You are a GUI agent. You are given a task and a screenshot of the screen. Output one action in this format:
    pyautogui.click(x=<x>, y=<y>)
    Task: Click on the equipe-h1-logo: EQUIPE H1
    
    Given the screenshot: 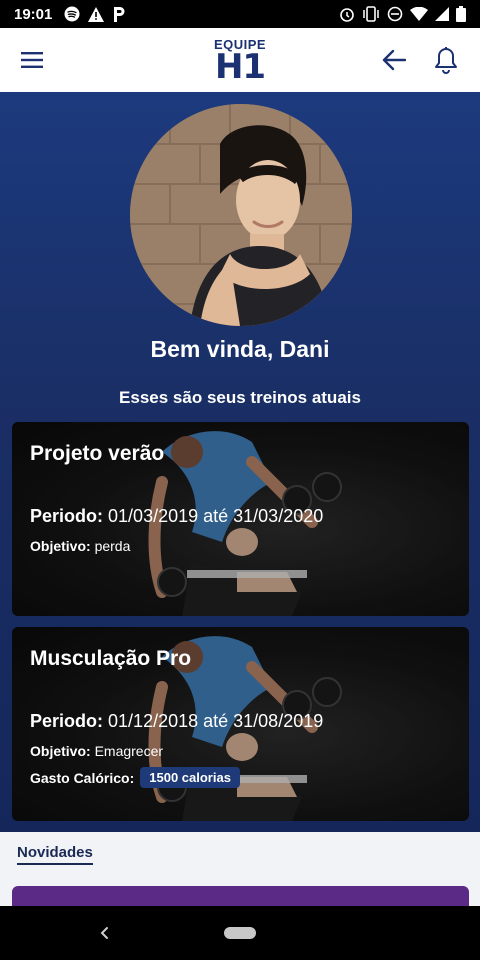 What is the action you would take?
    pyautogui.click(x=240, y=62)
    